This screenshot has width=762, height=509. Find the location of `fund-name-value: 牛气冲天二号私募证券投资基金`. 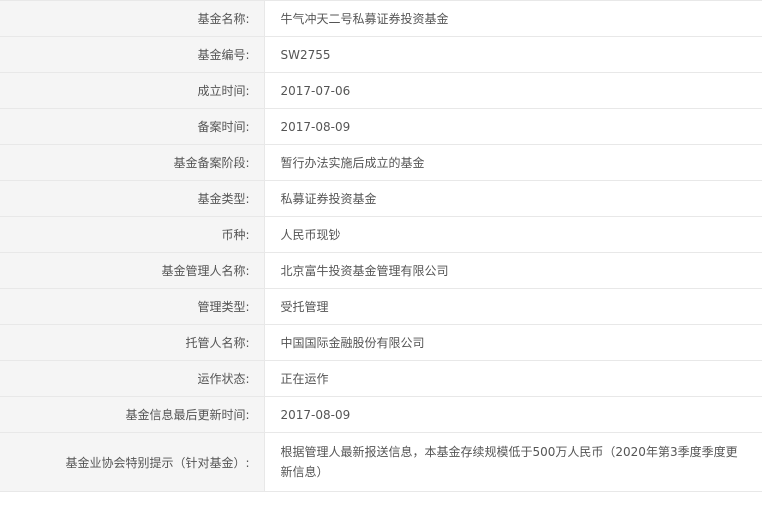

fund-name-value: 牛气冲天二号私募证券投资基金 is located at coordinates (513, 18).